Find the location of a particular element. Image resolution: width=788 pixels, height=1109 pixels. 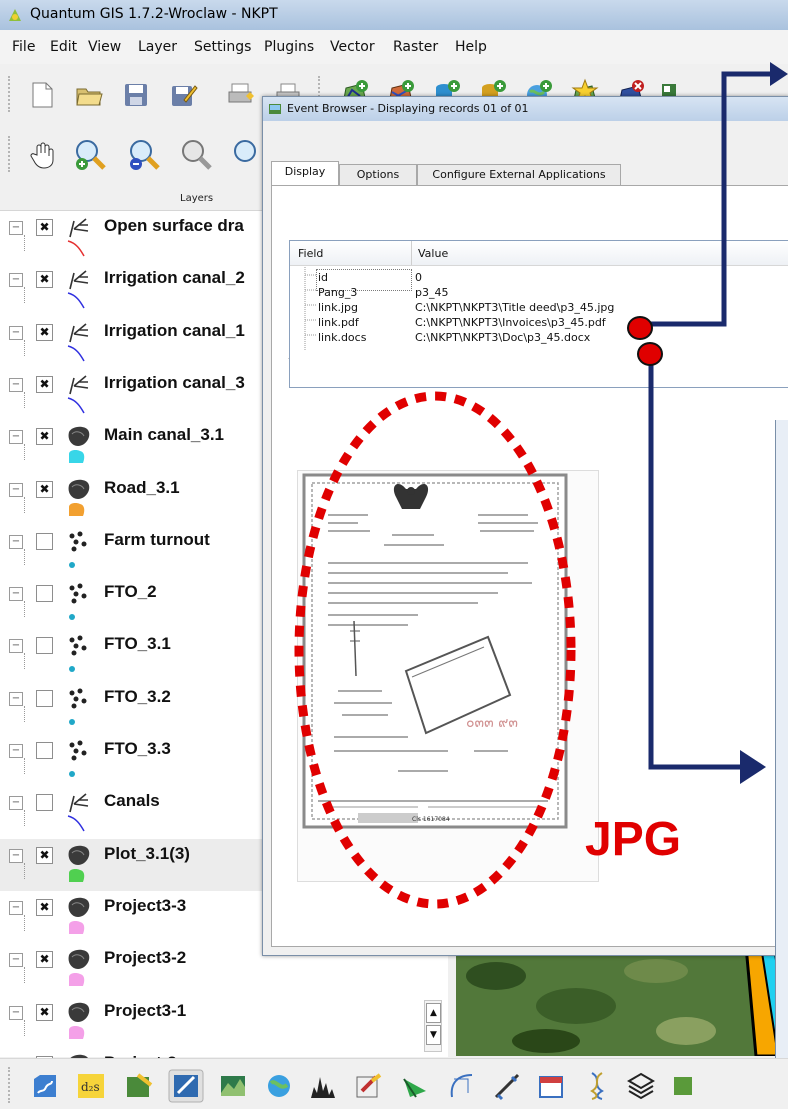

gps-tools-icon is located at coordinates (45, 1086).